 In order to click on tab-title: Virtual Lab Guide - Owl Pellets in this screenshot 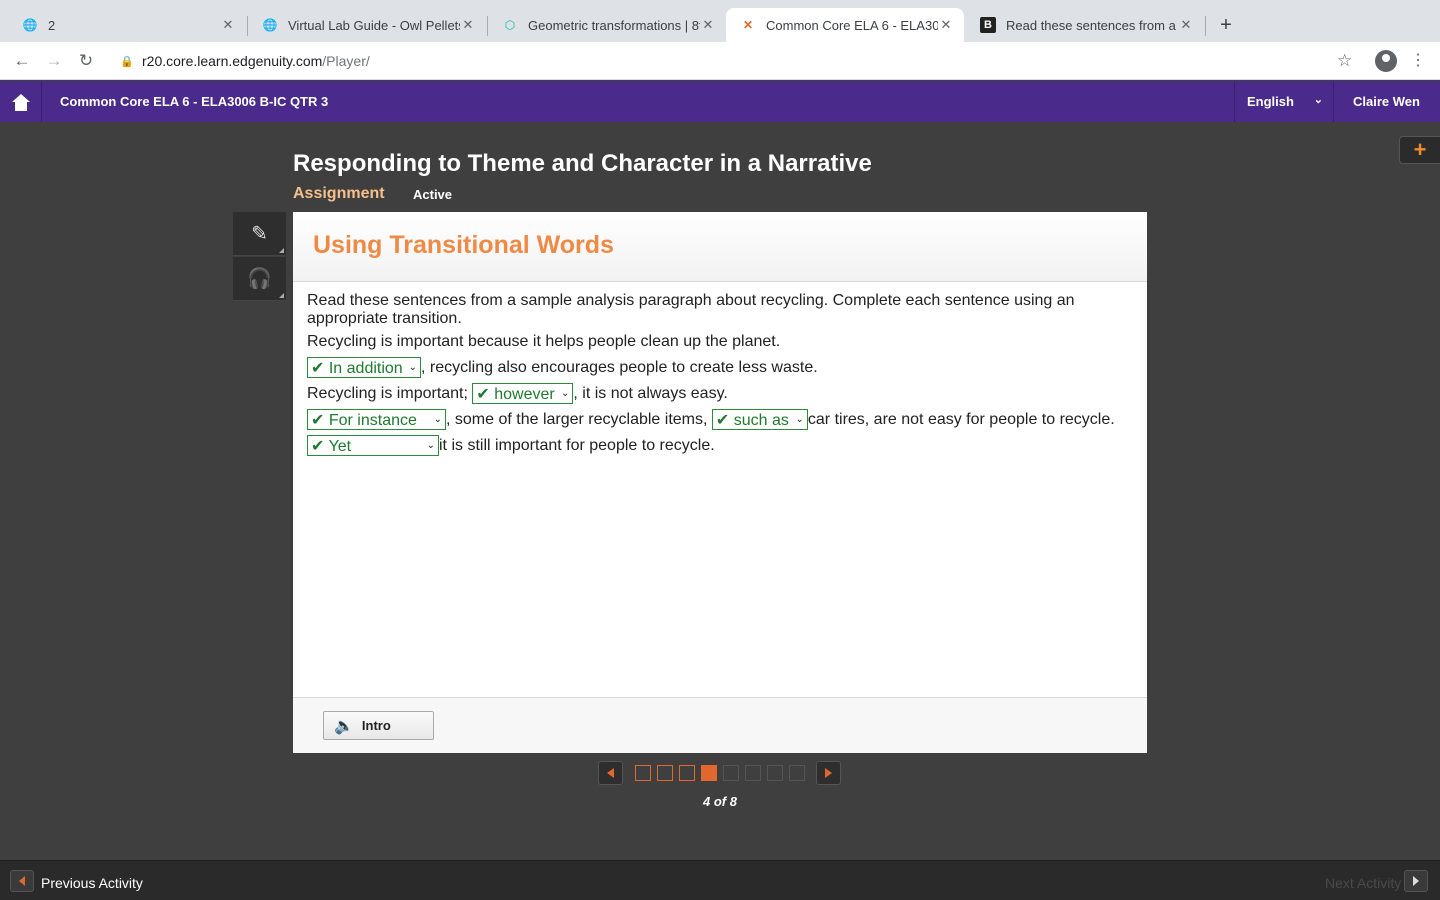, I will do `click(374, 25)`.